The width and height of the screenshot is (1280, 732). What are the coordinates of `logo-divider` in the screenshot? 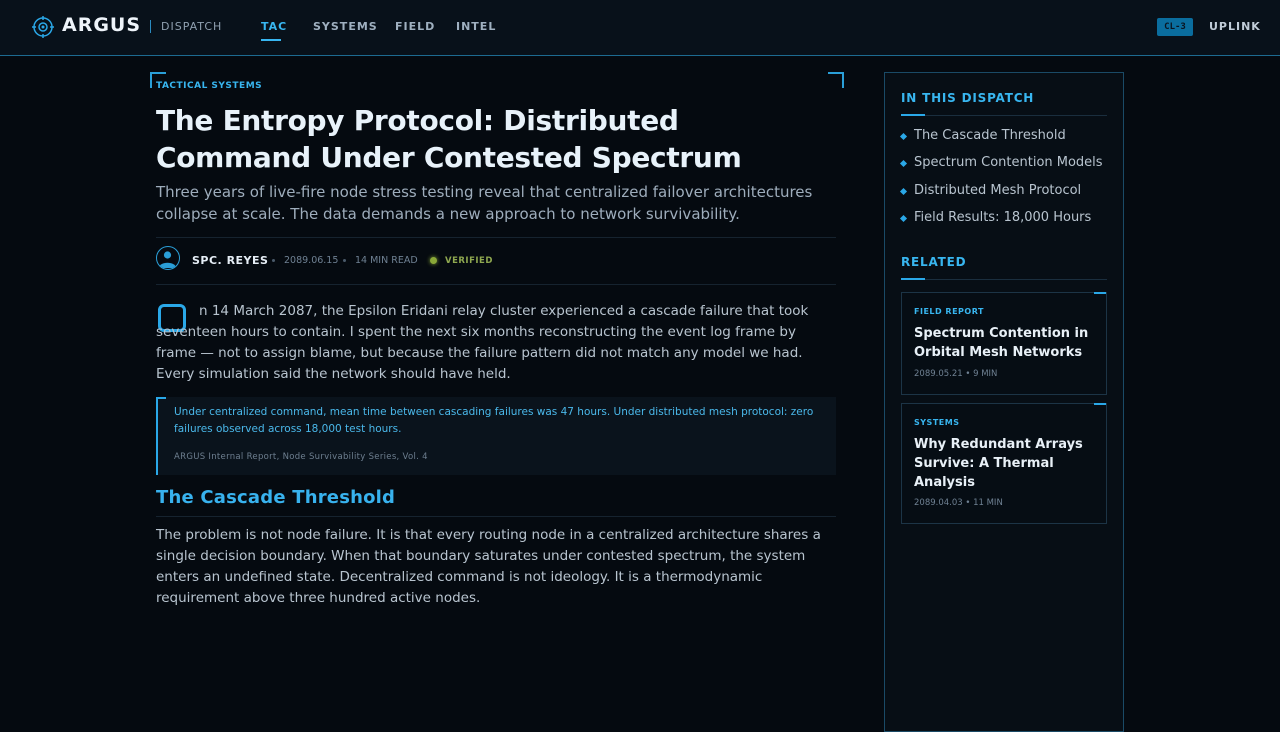 It's located at (150, 26).